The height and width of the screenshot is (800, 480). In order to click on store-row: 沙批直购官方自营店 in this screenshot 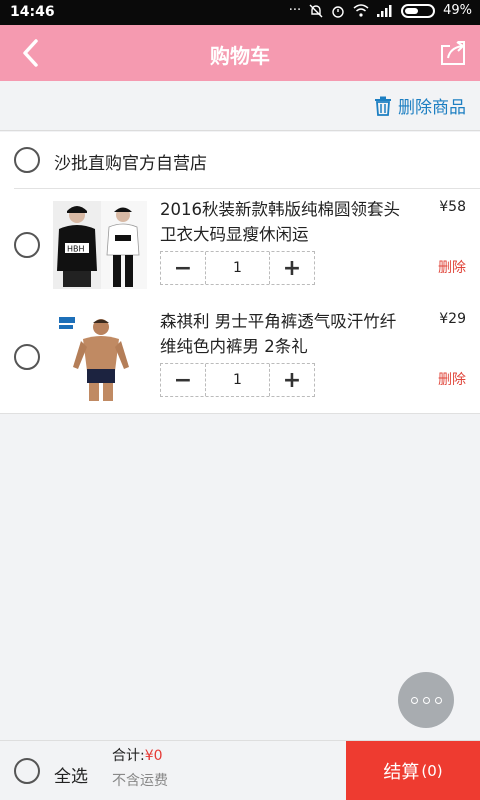, I will do `click(240, 160)`.